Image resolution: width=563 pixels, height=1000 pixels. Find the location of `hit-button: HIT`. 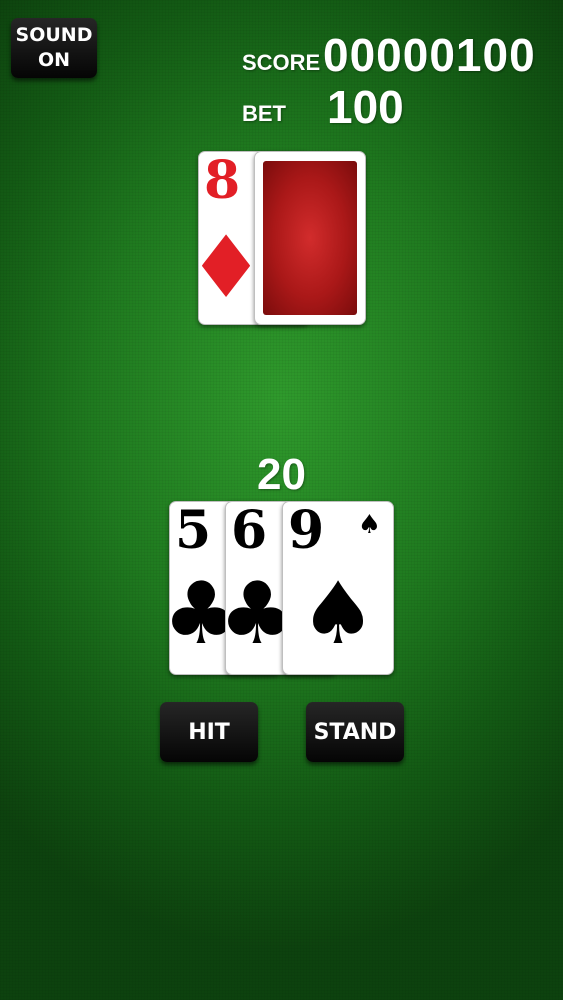

hit-button: HIT is located at coordinates (209, 732).